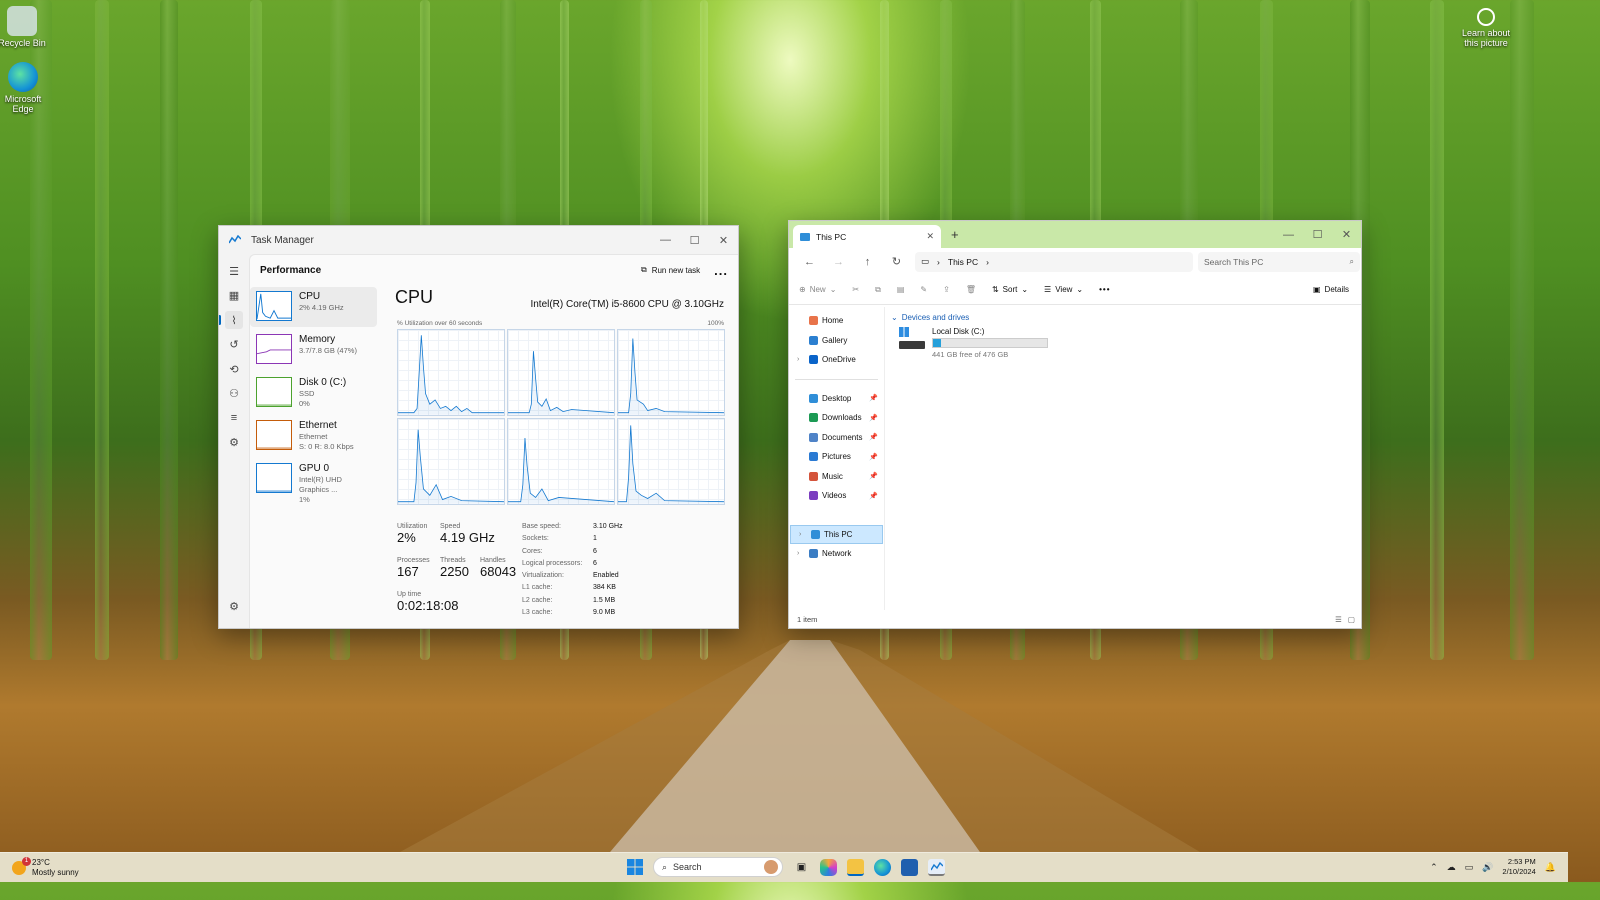  I want to click on nav-item: Documents 📌, so click(836, 438).